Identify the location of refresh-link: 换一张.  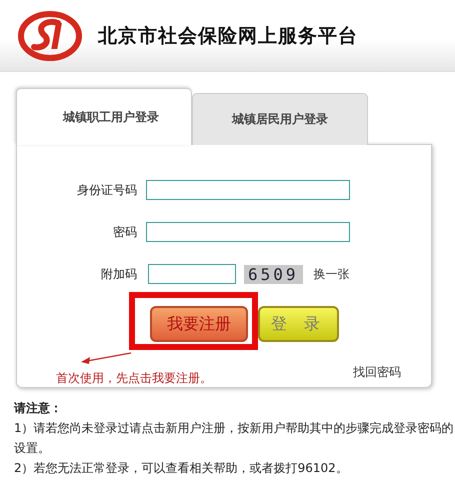
(332, 274).